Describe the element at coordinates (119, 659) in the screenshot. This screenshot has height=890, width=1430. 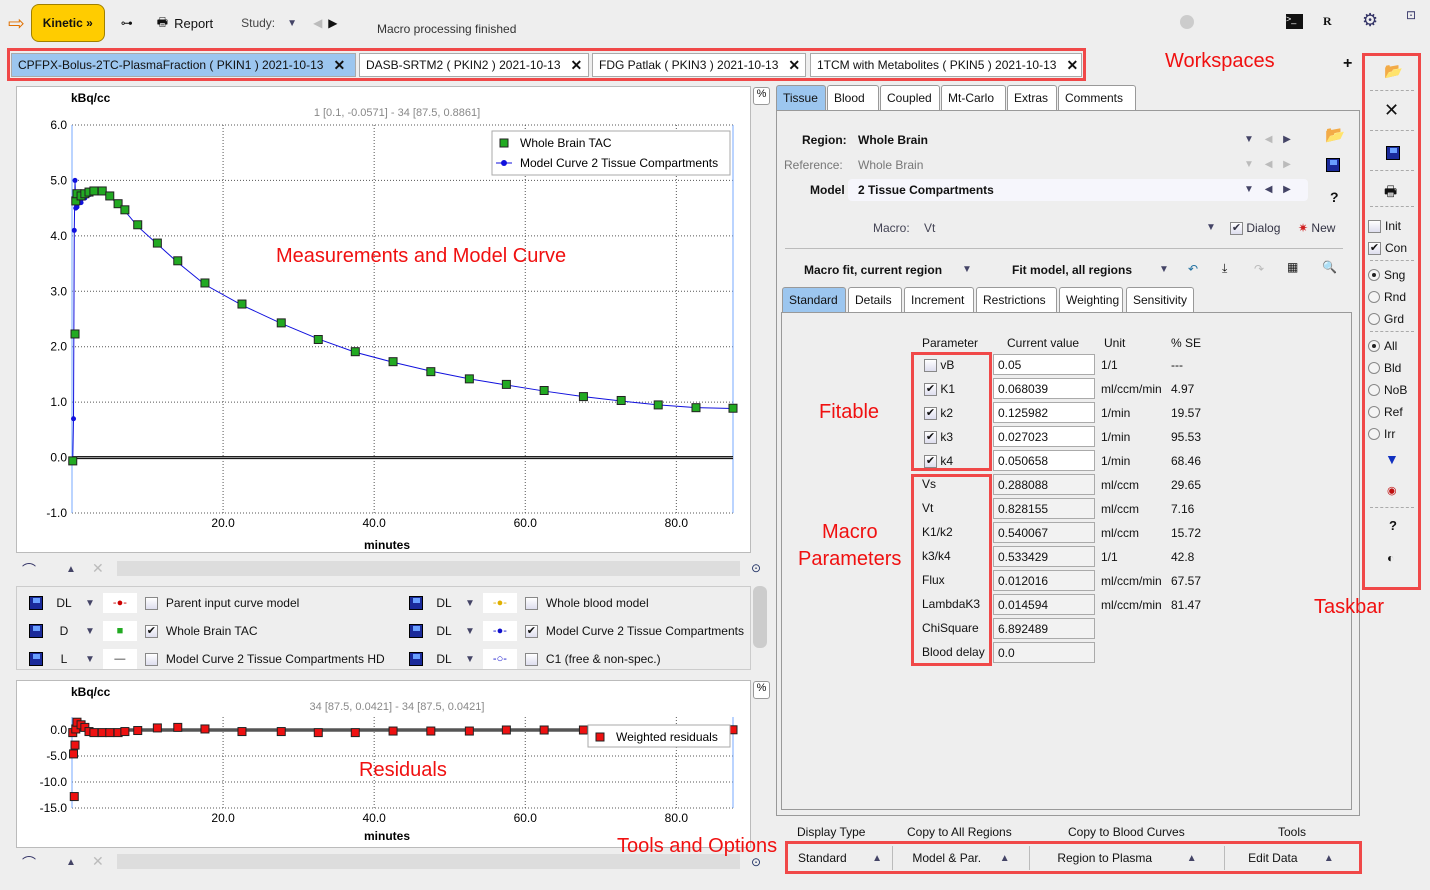
I see `curve-style-swatch: —` at that location.